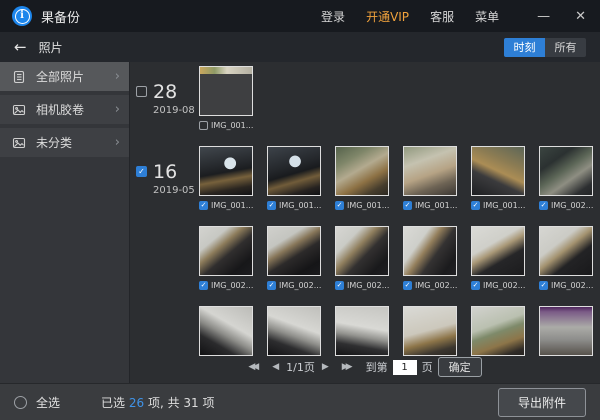 The image size is (600, 420). What do you see at coordinates (165, 92) in the screenshot?
I see `group-day: 28` at bounding box center [165, 92].